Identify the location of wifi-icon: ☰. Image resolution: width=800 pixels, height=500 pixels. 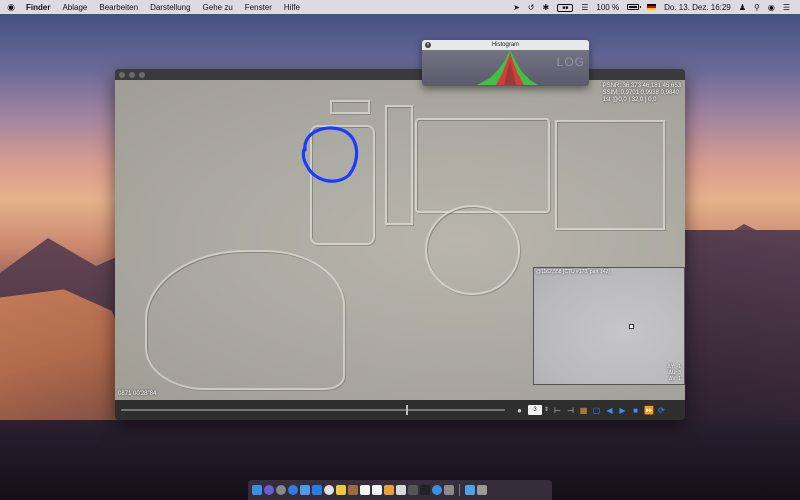
(584, 7).